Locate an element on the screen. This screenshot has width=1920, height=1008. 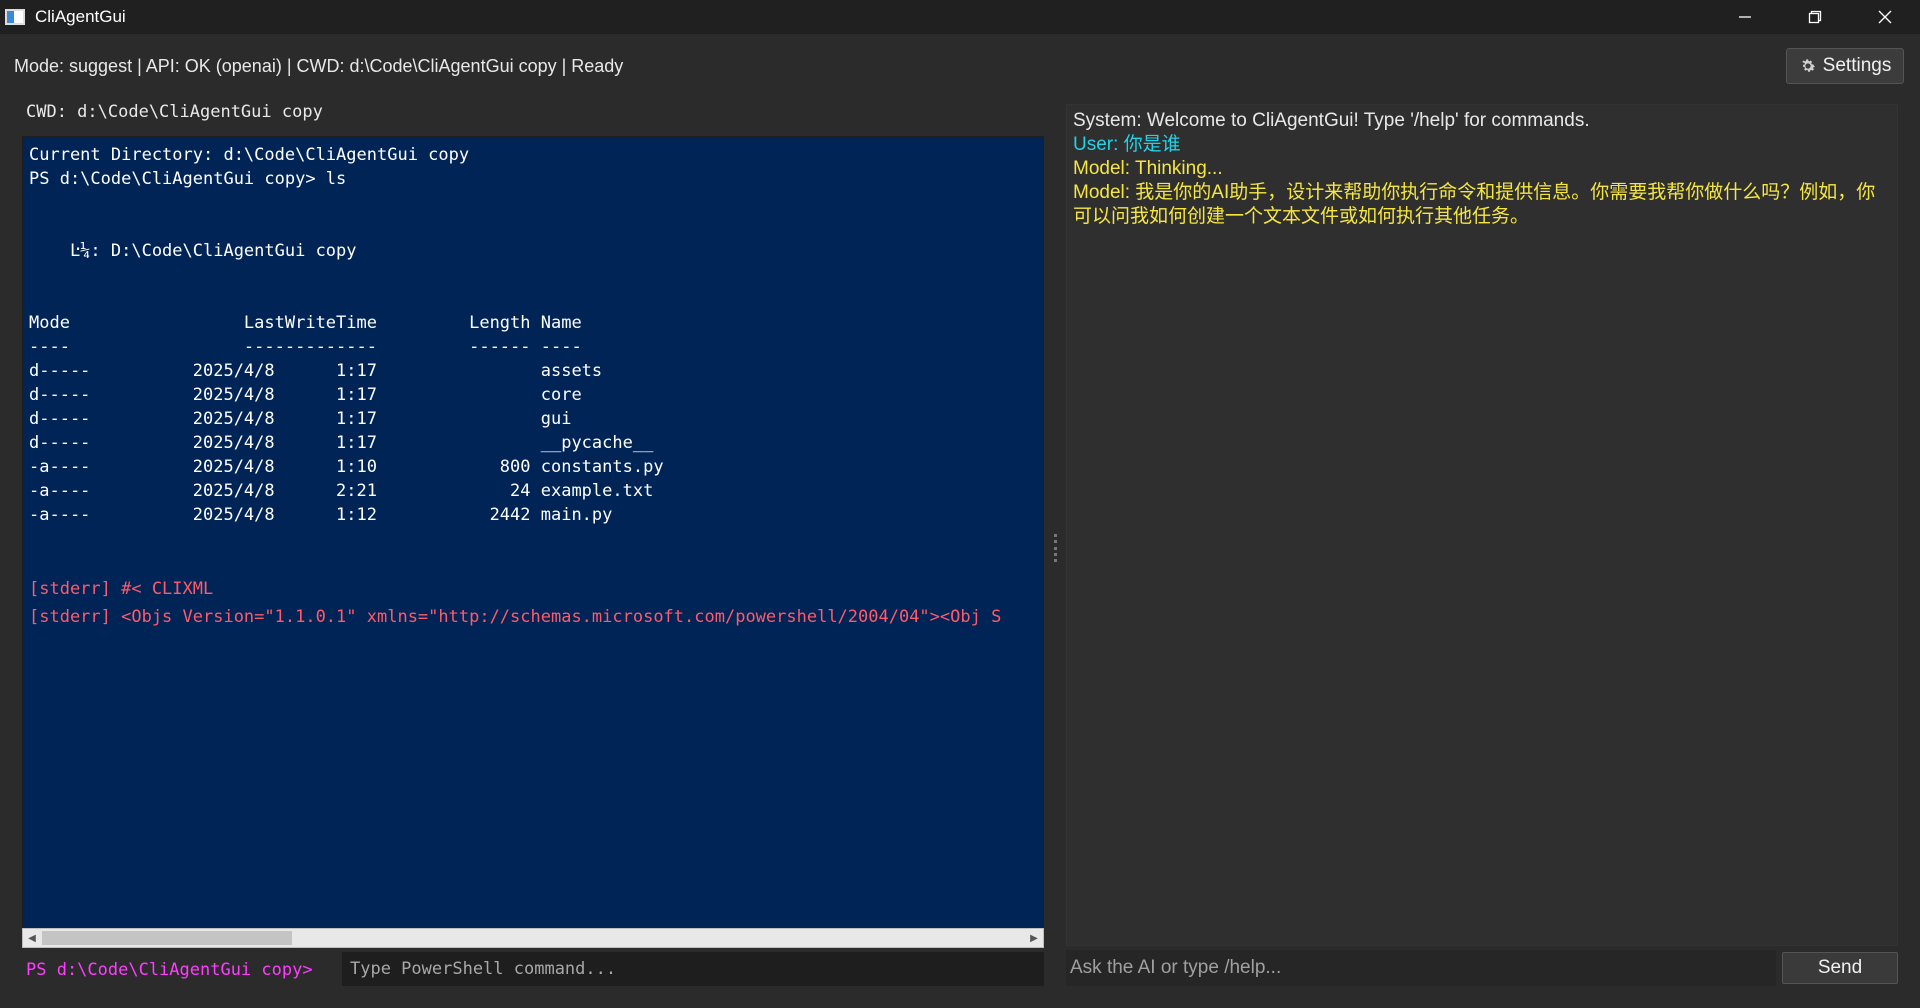
close-button is located at coordinates (1885, 17).